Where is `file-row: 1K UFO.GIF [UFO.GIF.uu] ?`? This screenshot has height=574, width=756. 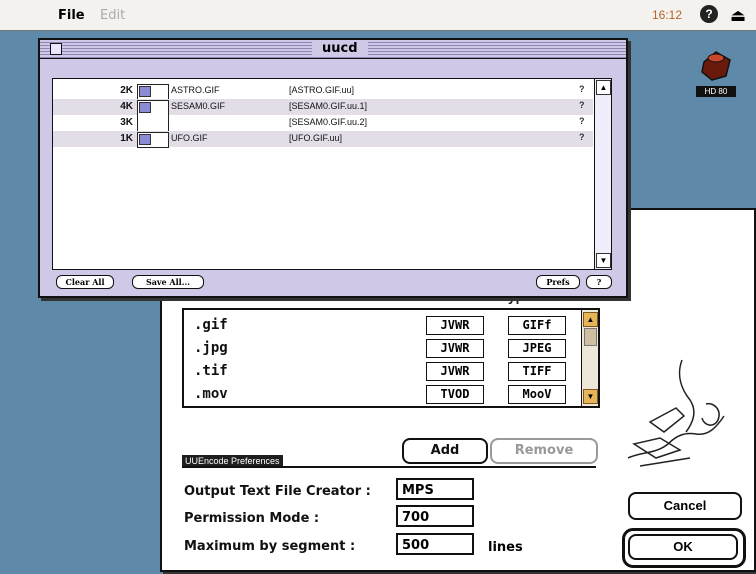 file-row: 1K UFO.GIF [UFO.GIF.uu] ? is located at coordinates (323, 139).